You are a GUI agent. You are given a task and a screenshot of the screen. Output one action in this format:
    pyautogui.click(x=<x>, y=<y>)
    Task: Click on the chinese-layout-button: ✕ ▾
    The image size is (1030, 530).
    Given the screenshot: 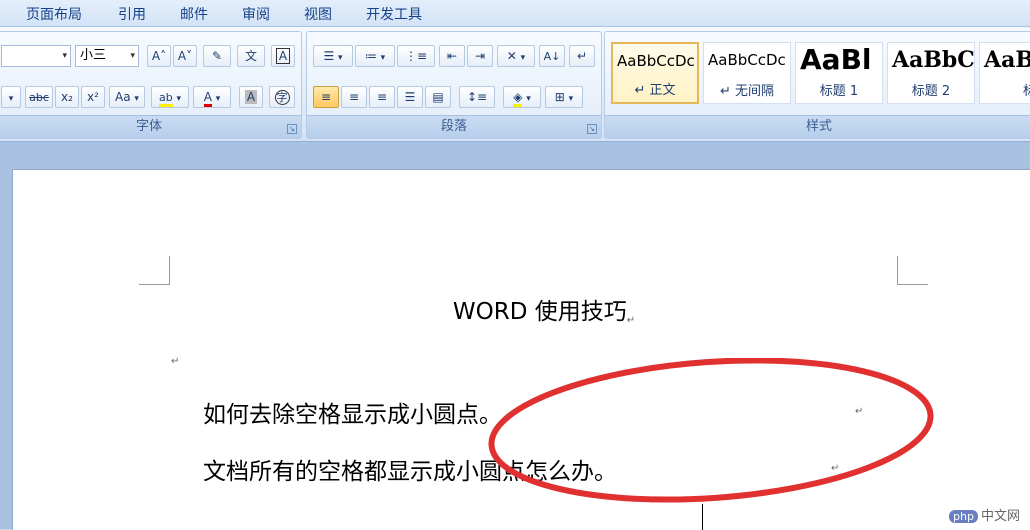 What is the action you would take?
    pyautogui.click(x=516, y=56)
    